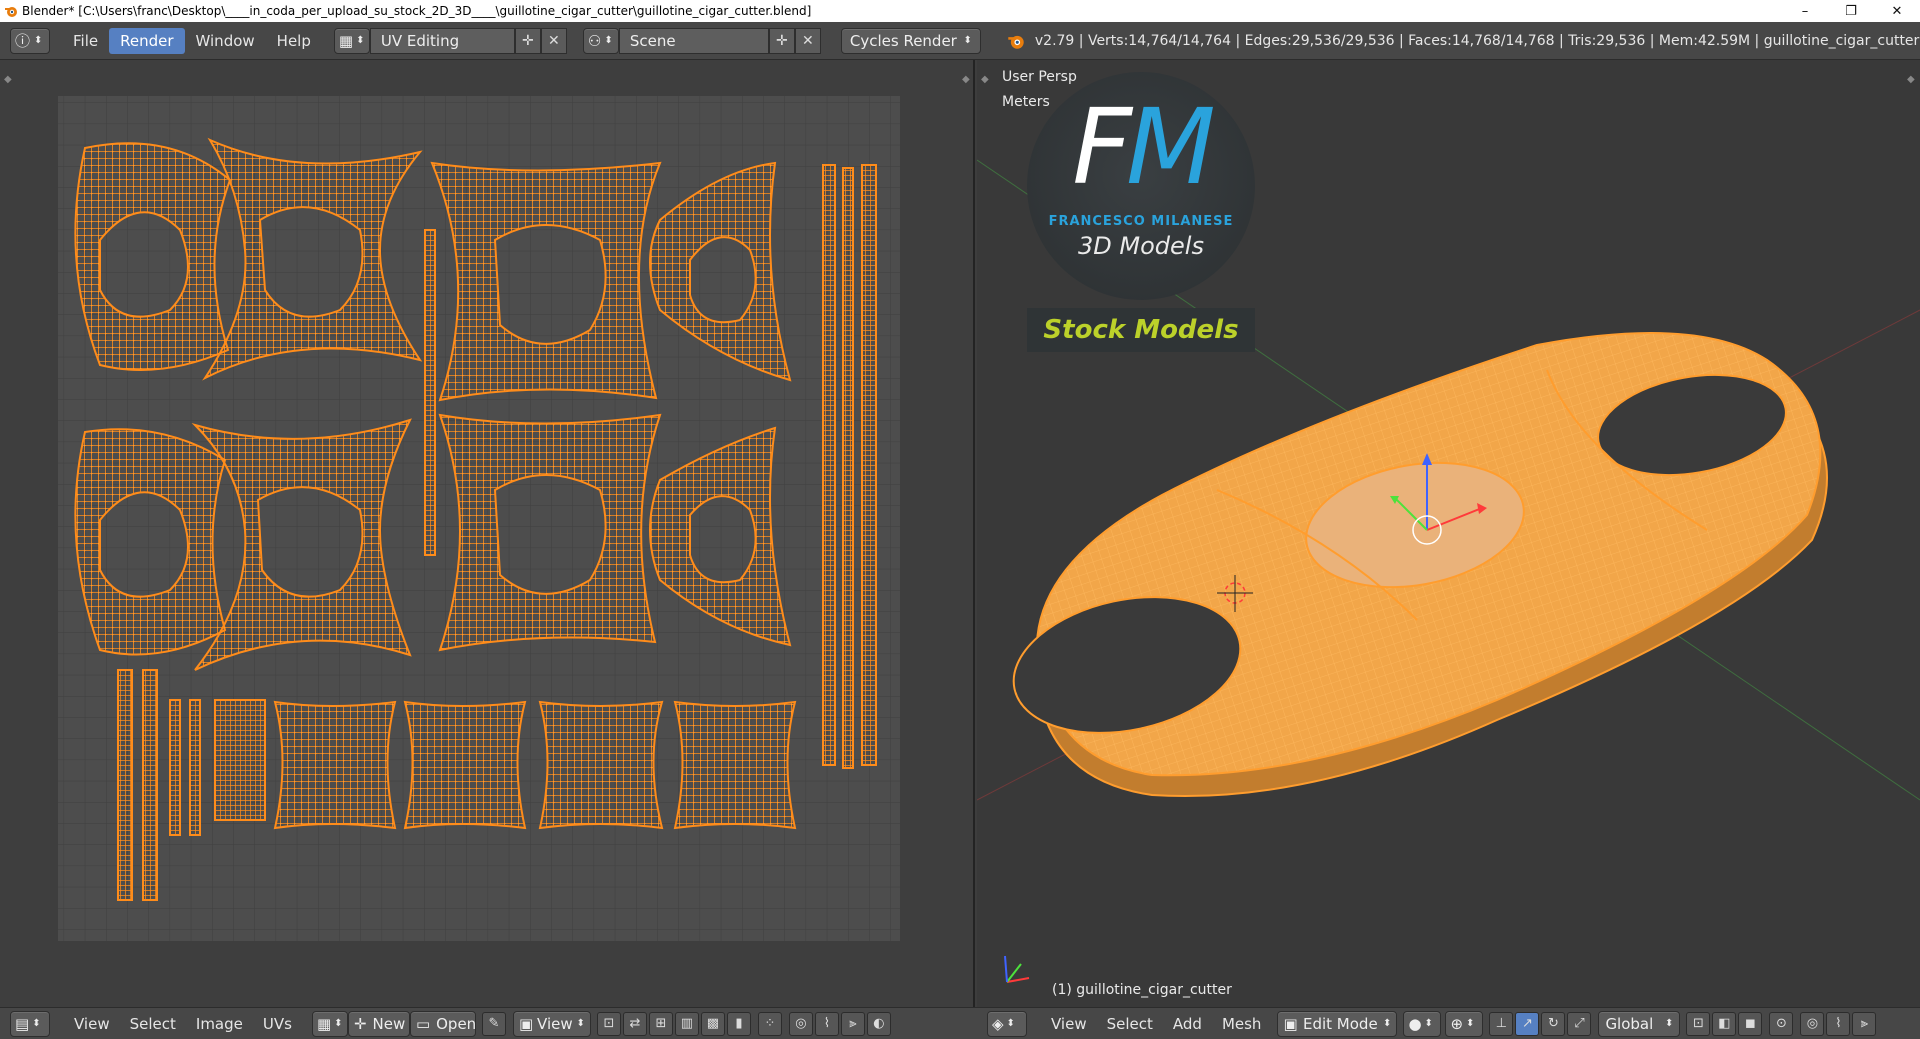 The height and width of the screenshot is (1039, 1920). I want to click on vertex-select-icon: ⊞, so click(660, 1023).